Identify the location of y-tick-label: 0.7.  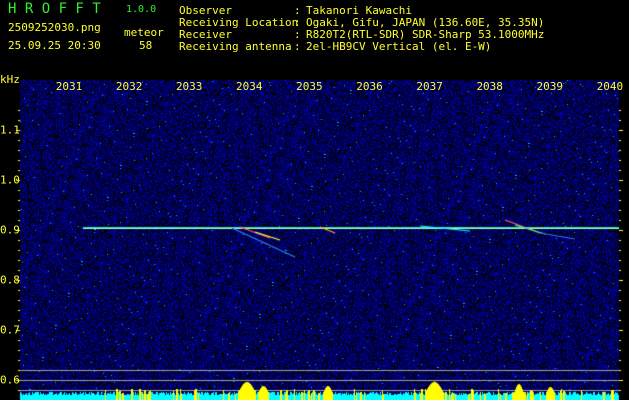
(10, 330).